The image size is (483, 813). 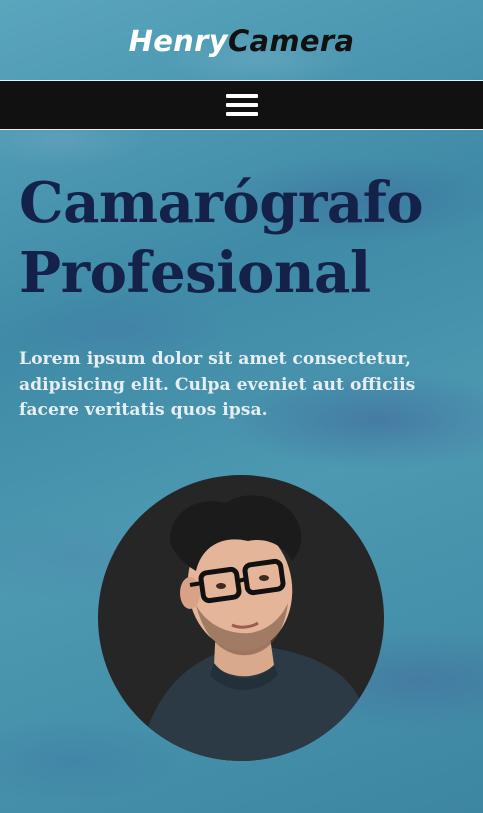 I want to click on site-logo: HenryCamera, so click(x=242, y=41).